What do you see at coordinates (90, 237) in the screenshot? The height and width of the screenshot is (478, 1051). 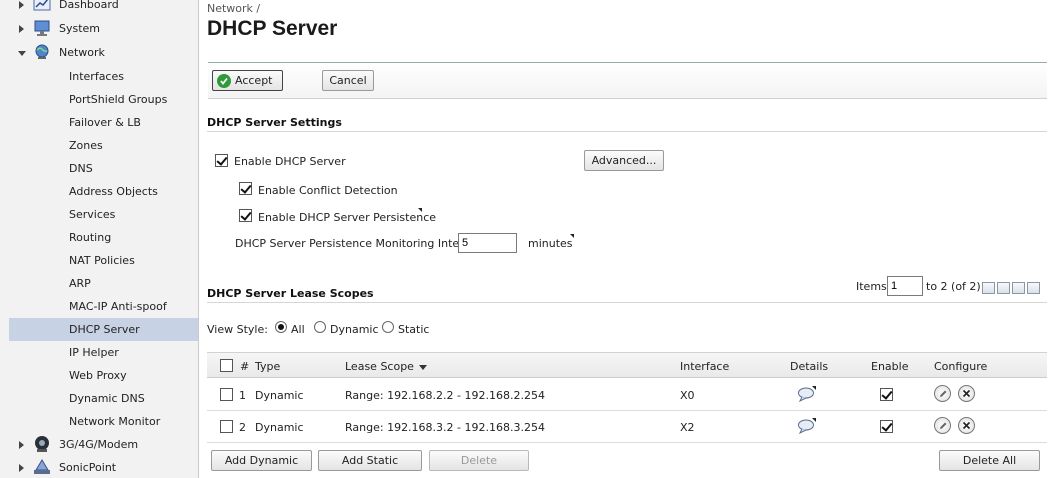 I see `sidebar-item-label: Routing` at bounding box center [90, 237].